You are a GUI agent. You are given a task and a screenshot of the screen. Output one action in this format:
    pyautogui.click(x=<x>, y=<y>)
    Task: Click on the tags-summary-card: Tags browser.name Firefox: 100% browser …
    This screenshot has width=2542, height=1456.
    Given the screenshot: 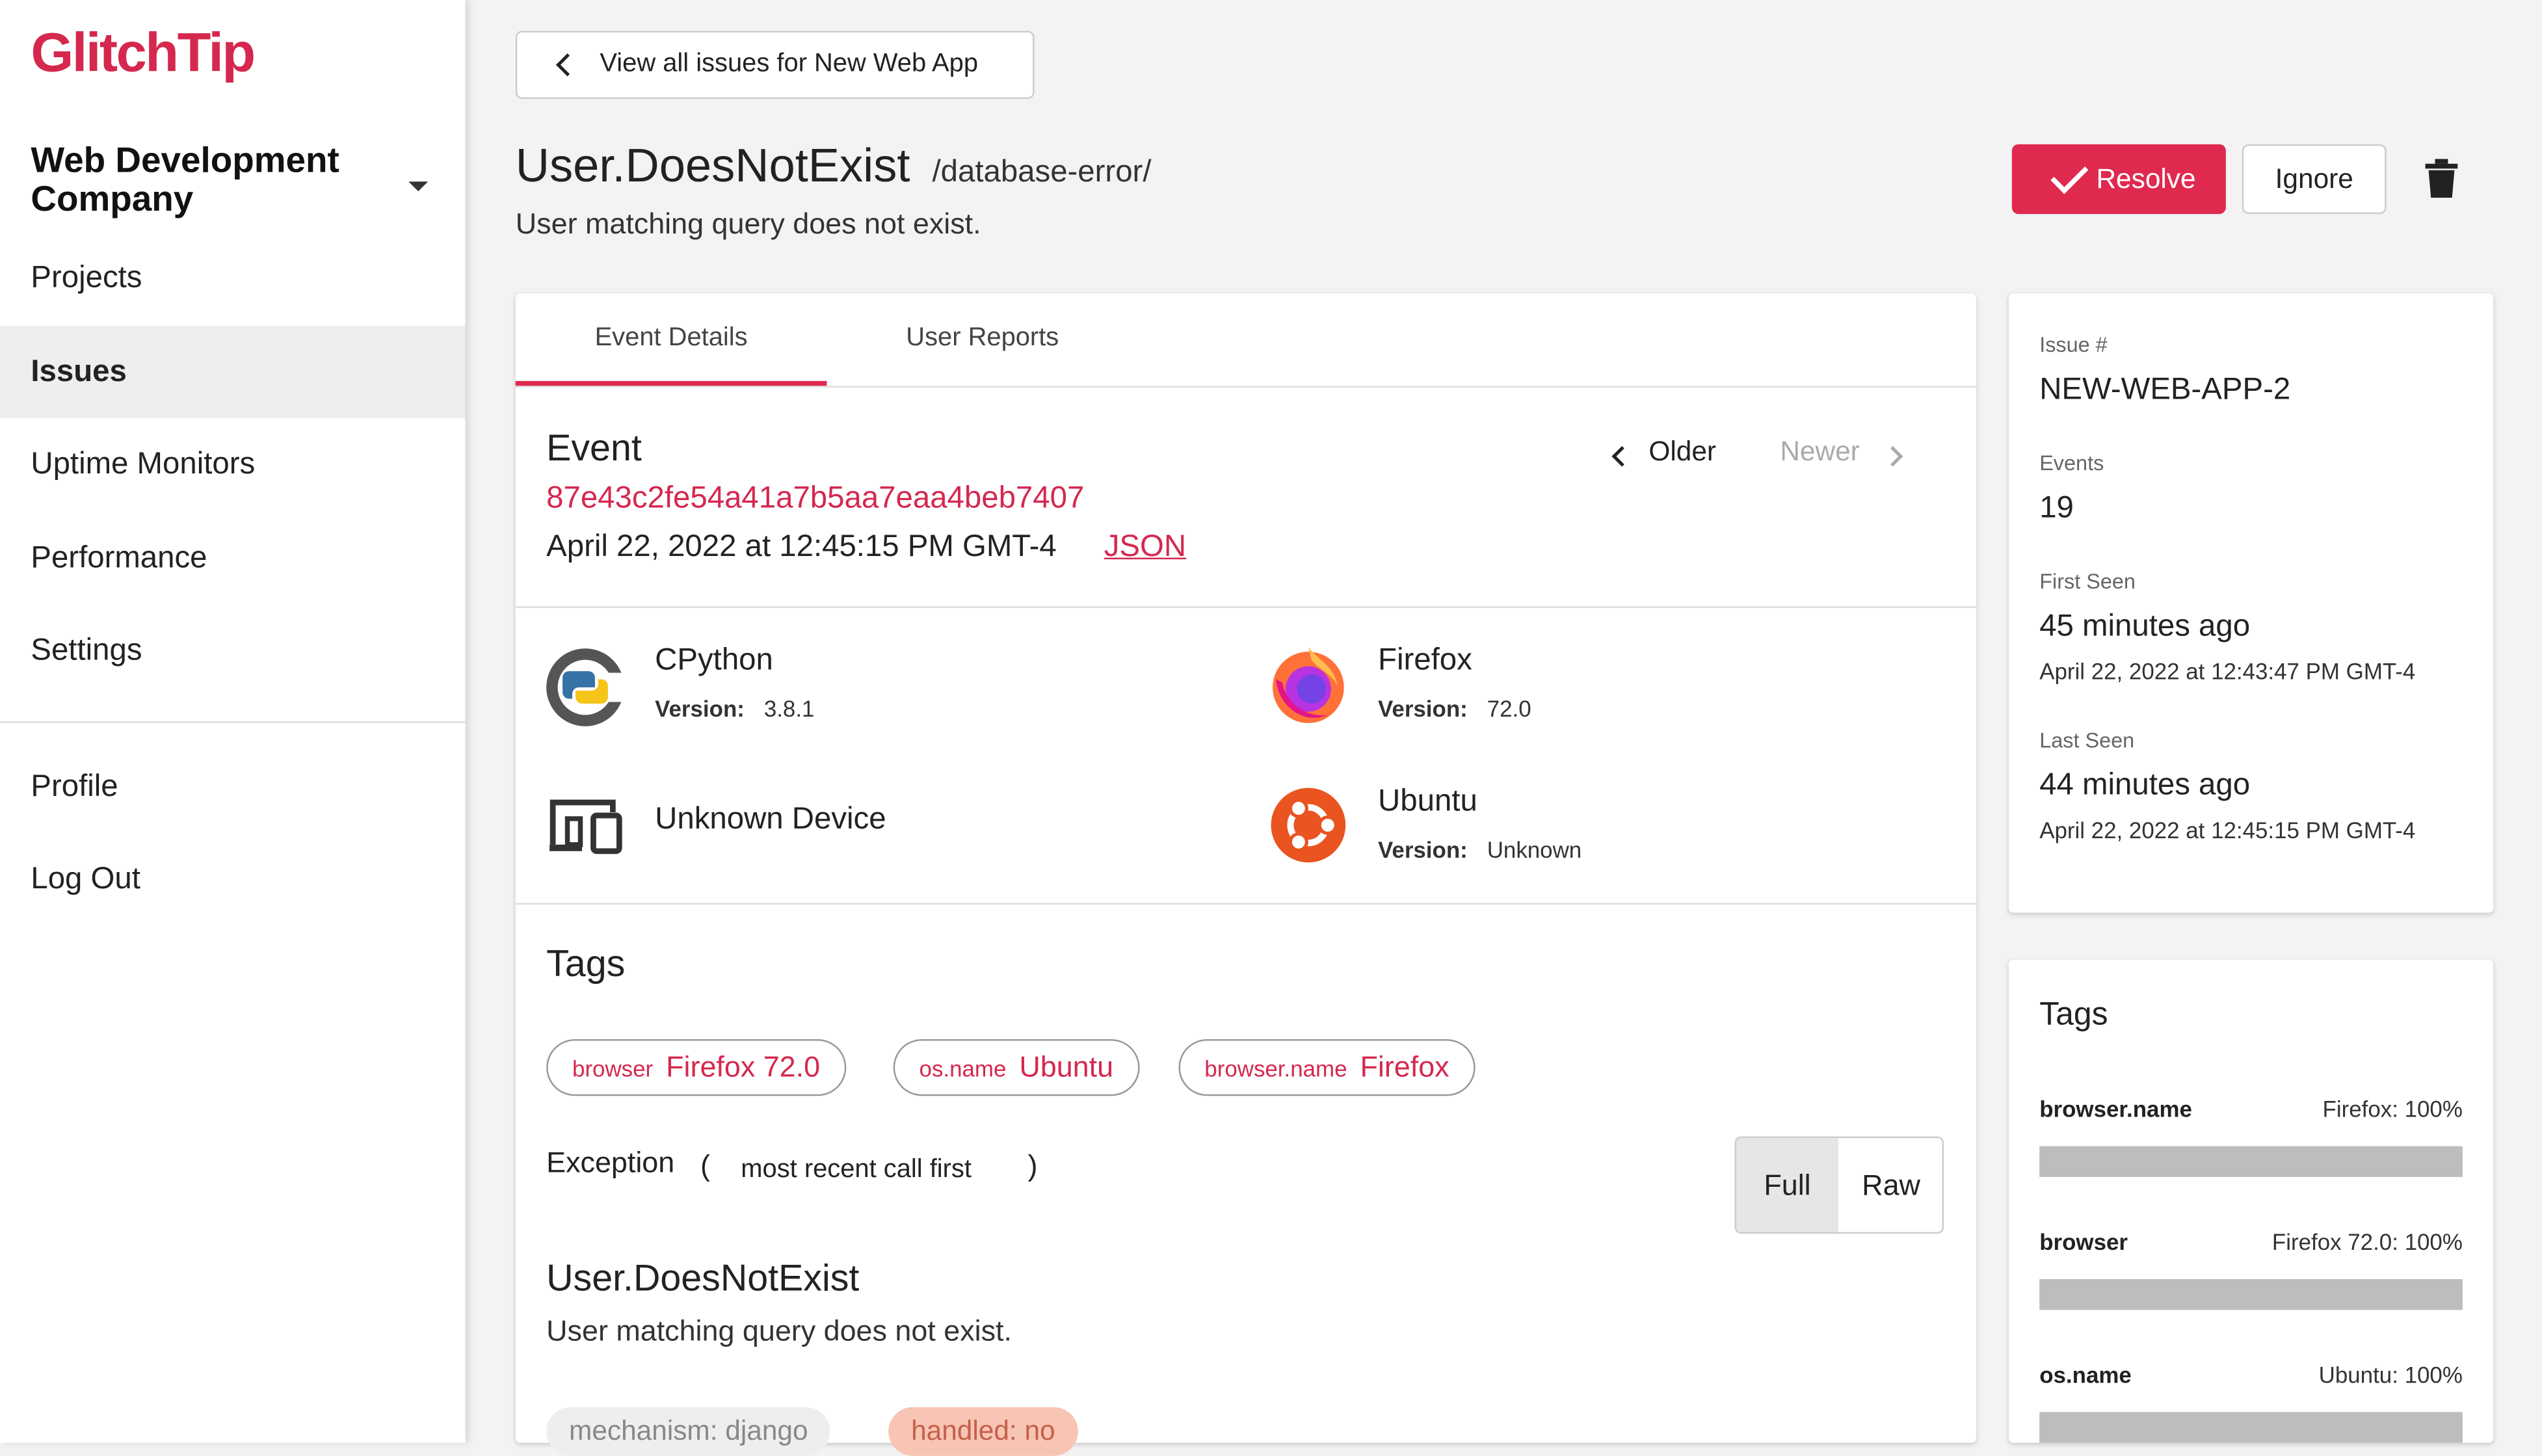 What is the action you would take?
    pyautogui.click(x=2251, y=1201)
    